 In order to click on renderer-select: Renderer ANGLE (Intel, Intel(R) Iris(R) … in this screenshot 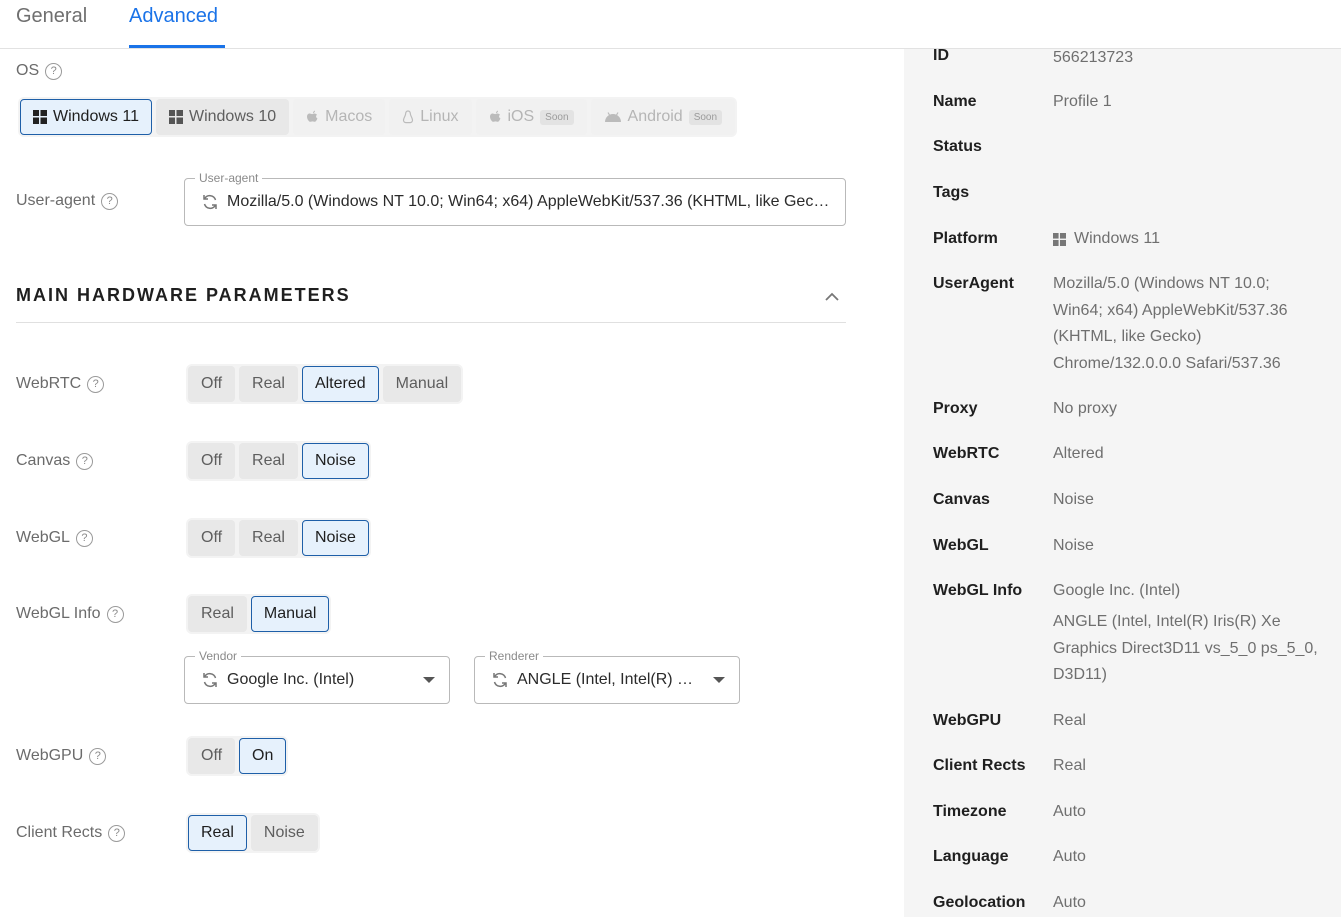, I will do `click(607, 676)`.